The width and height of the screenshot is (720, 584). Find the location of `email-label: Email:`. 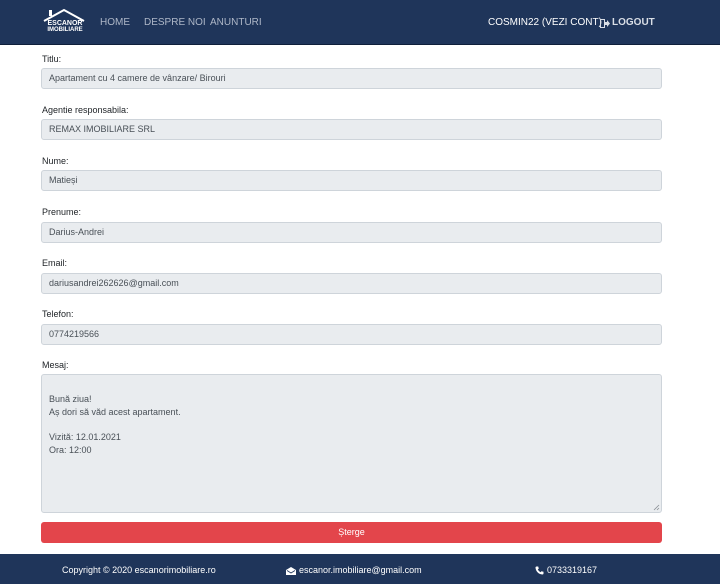

email-label: Email: is located at coordinates (55, 263).